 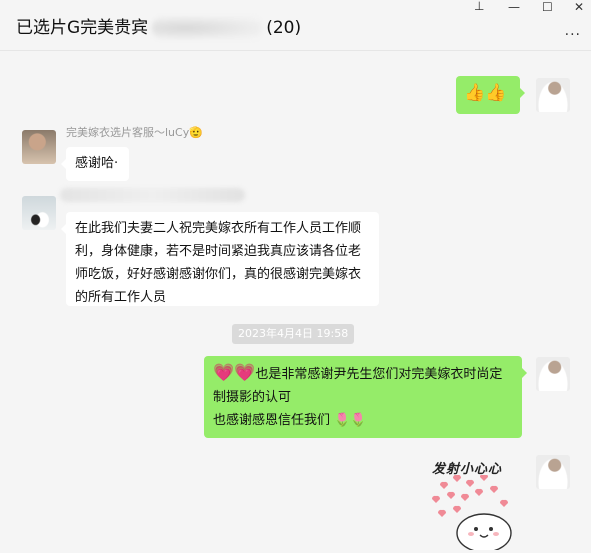 What do you see at coordinates (350, 420) in the screenshot?
I see `tulip-emoji: 🌷🌷` at bounding box center [350, 420].